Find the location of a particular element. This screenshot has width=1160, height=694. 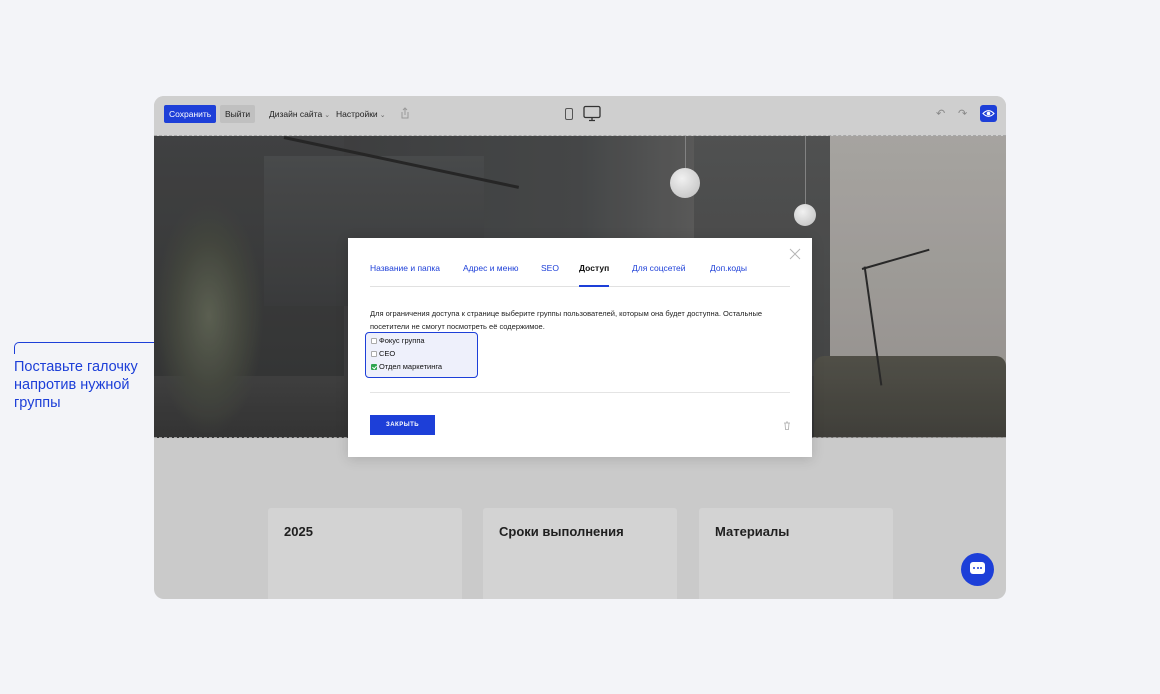

card-title: Сроки выполнения is located at coordinates (561, 531).